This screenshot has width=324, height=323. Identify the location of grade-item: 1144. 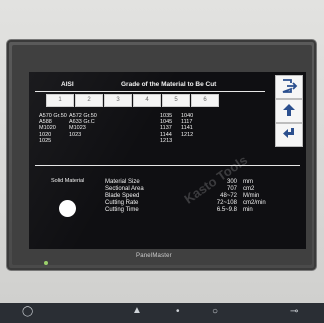
(166, 135).